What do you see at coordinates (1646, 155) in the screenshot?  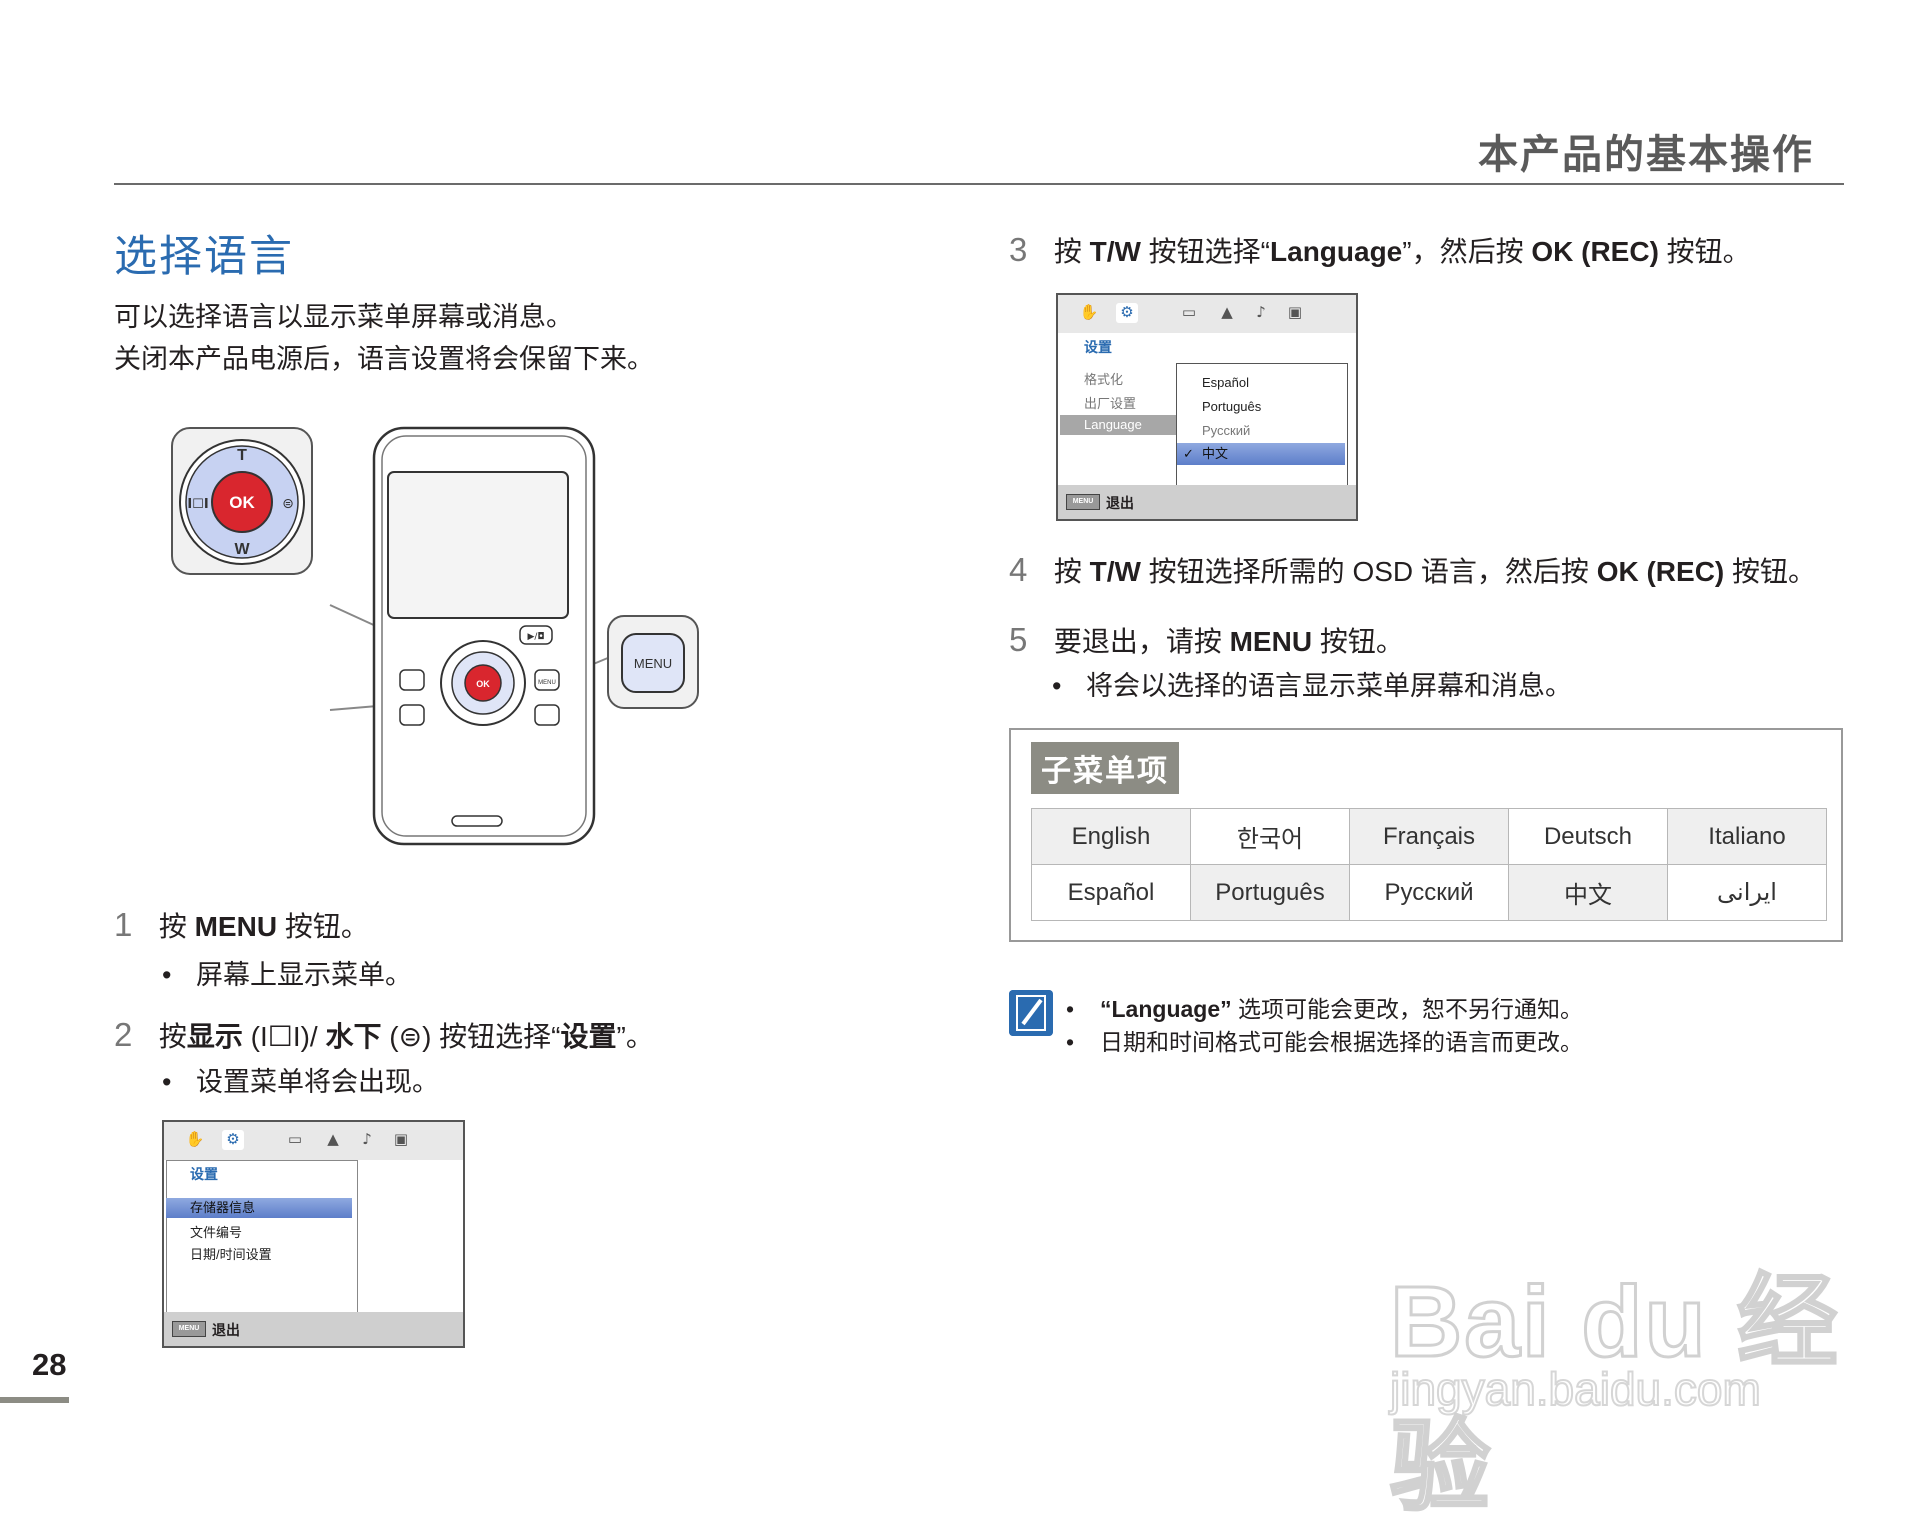 I see `page-header-title: 本产品的基本操作` at bounding box center [1646, 155].